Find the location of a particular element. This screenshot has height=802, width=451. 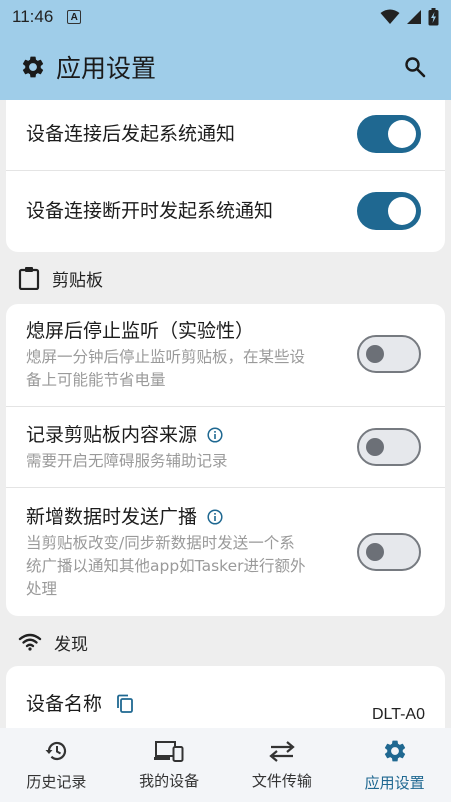

status-indicators is located at coordinates (409, 17).